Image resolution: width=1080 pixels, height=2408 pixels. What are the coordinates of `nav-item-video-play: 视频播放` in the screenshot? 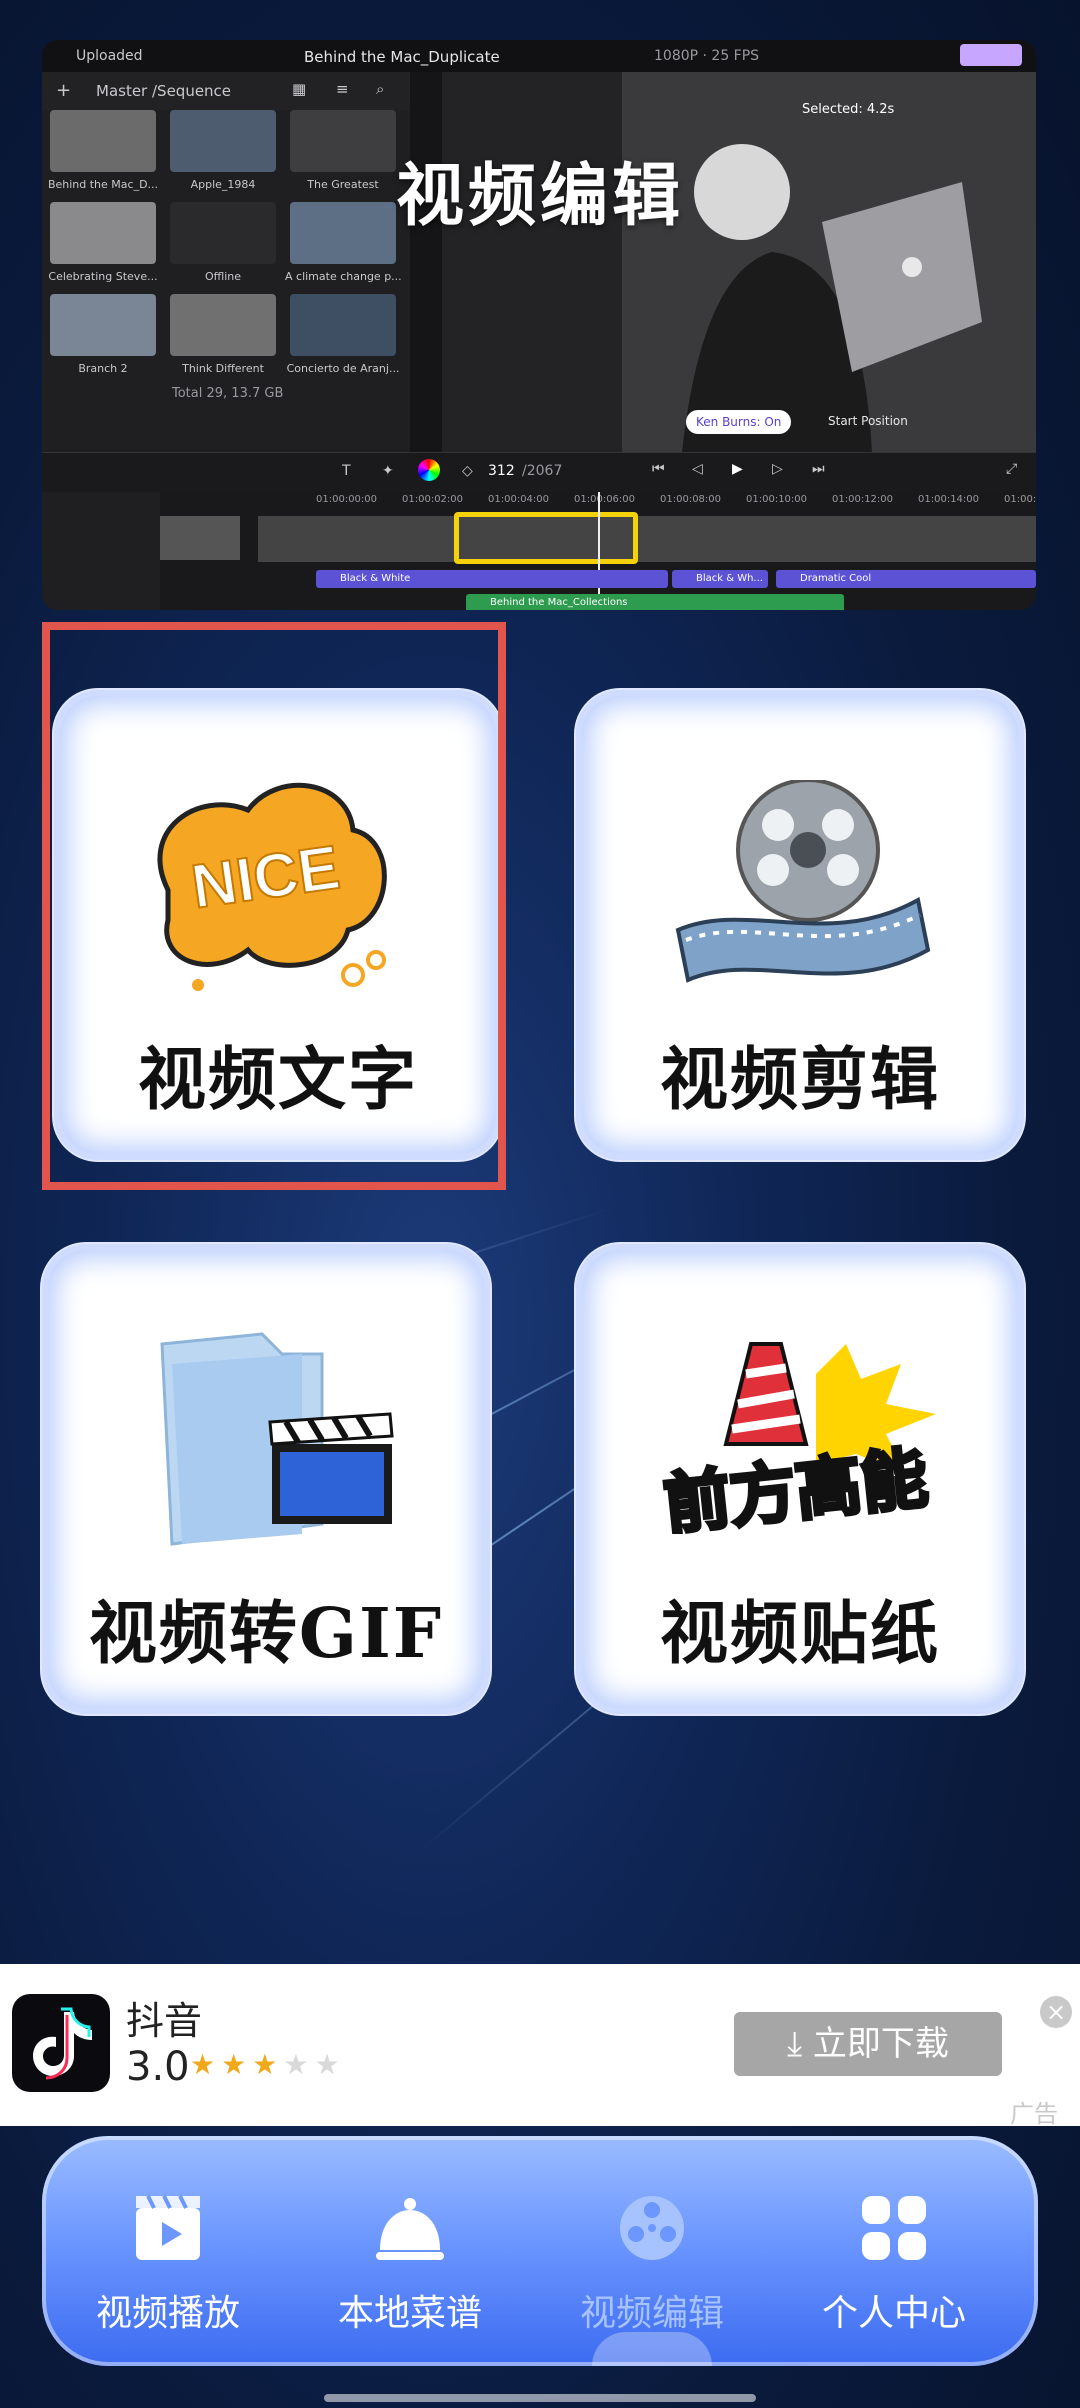 It's located at (168, 2251).